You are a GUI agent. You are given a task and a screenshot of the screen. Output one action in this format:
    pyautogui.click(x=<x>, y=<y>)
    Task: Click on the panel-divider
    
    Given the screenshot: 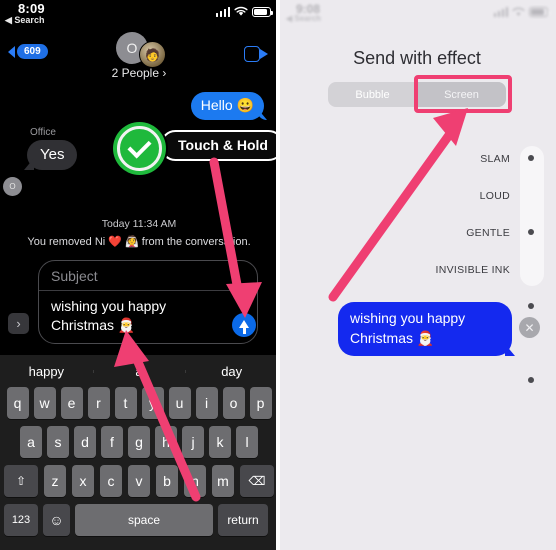 What is the action you would take?
    pyautogui.click(x=278, y=275)
    